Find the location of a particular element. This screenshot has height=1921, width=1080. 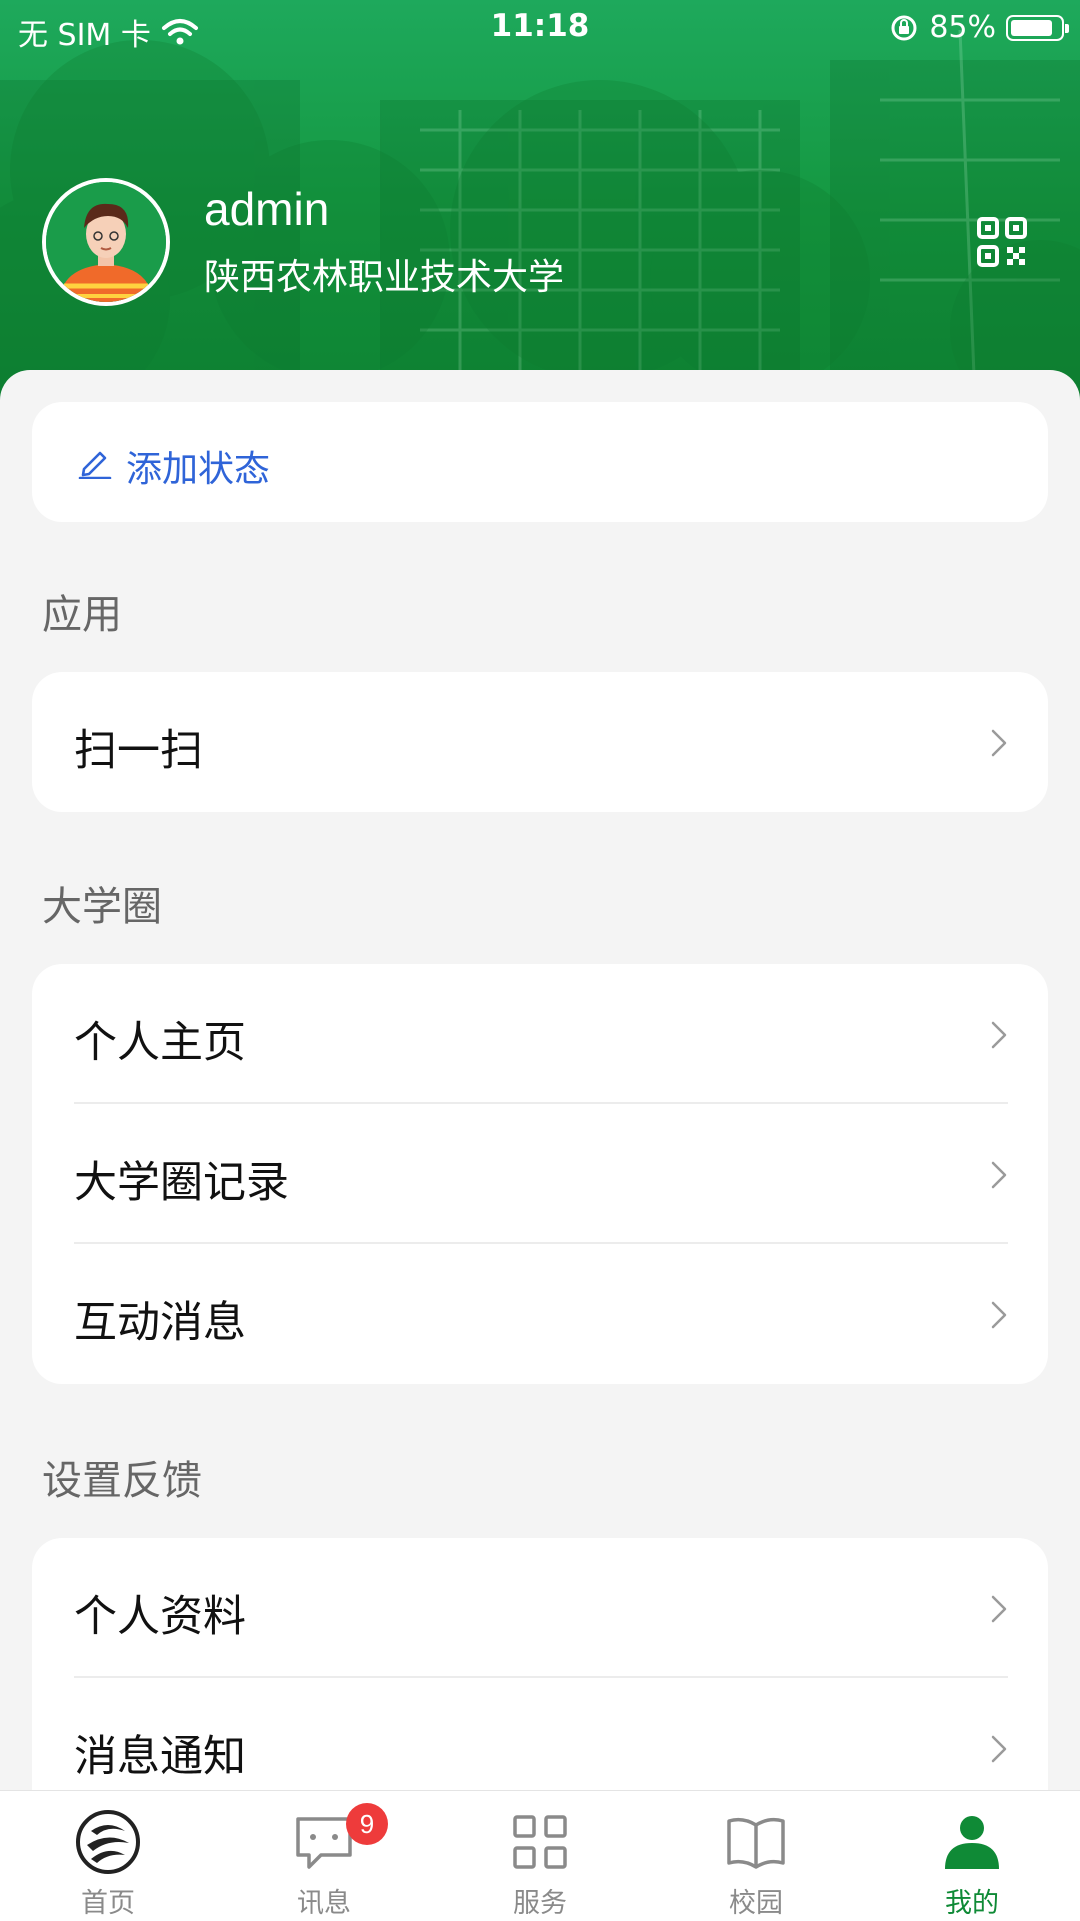

pencil-icon is located at coordinates (95, 465).